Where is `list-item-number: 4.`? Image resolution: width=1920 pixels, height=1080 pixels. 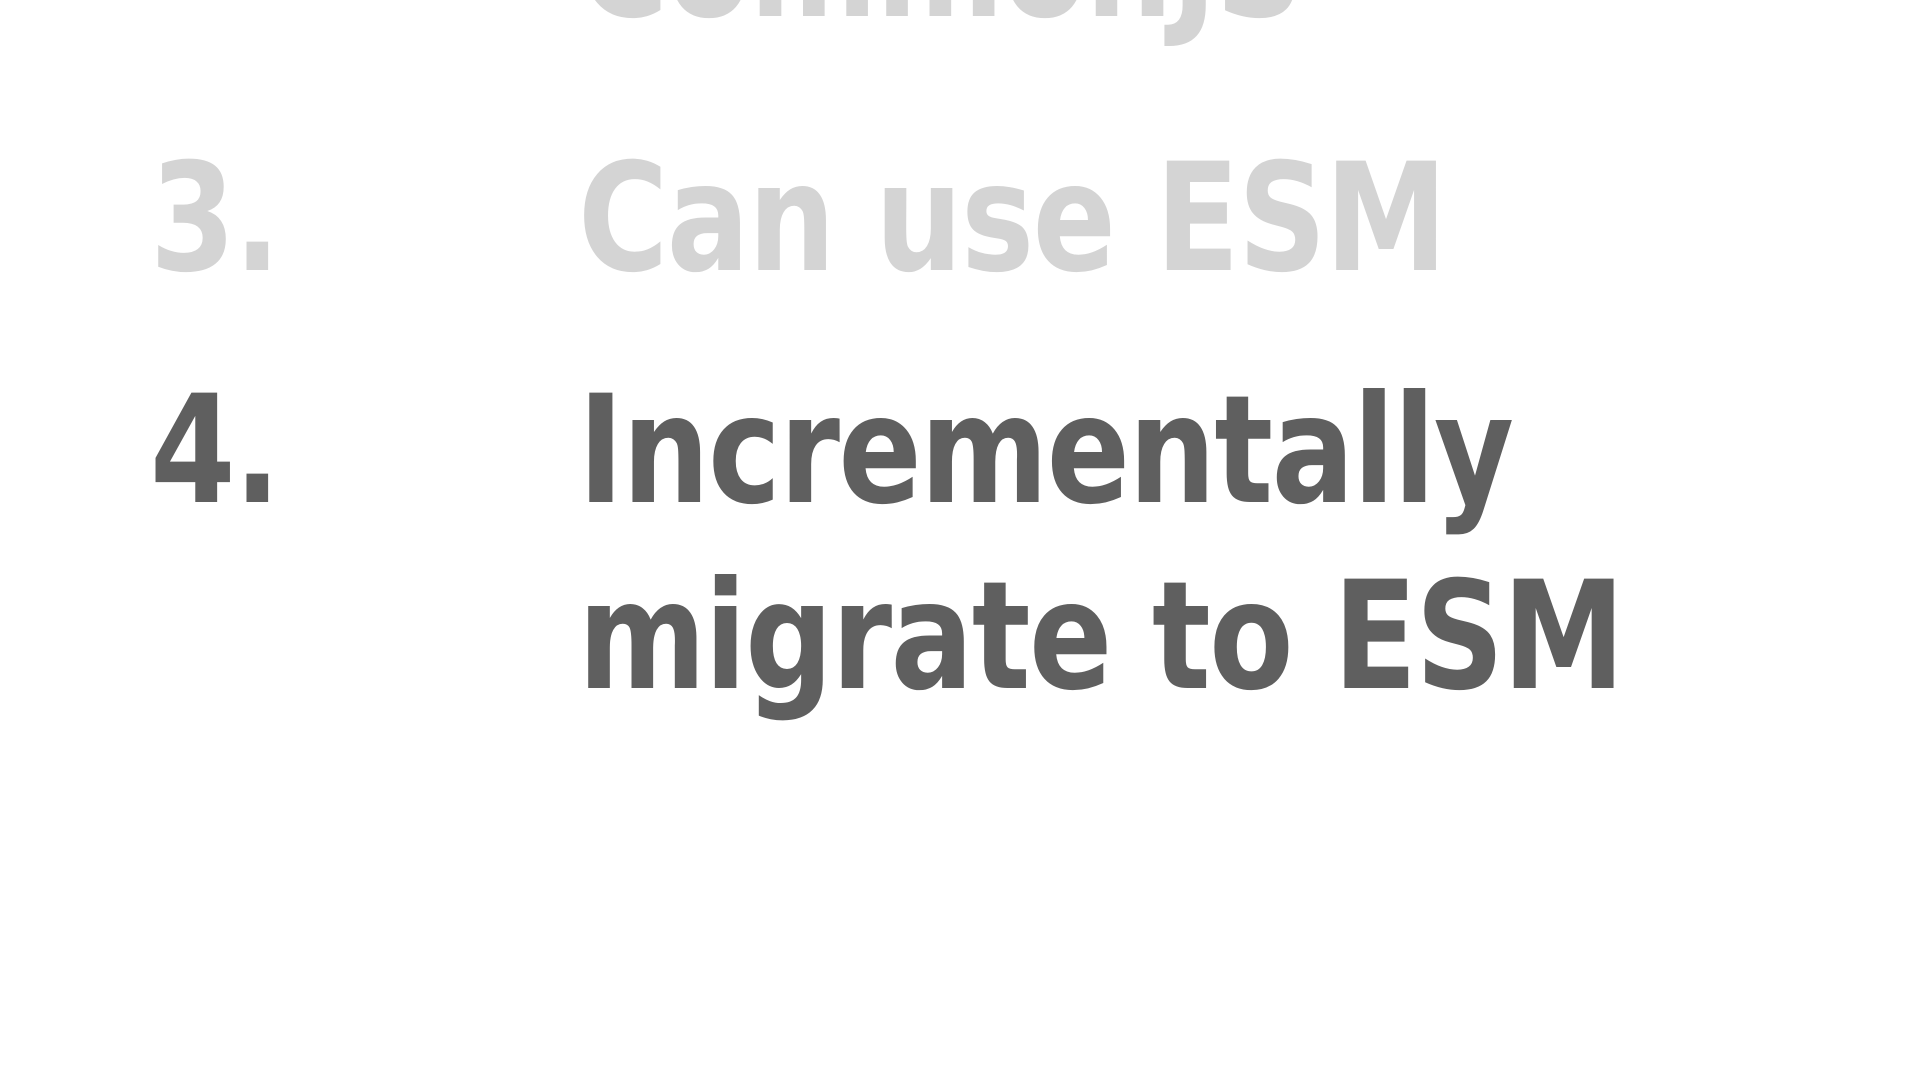
list-item-number: 4. is located at coordinates (215, 451).